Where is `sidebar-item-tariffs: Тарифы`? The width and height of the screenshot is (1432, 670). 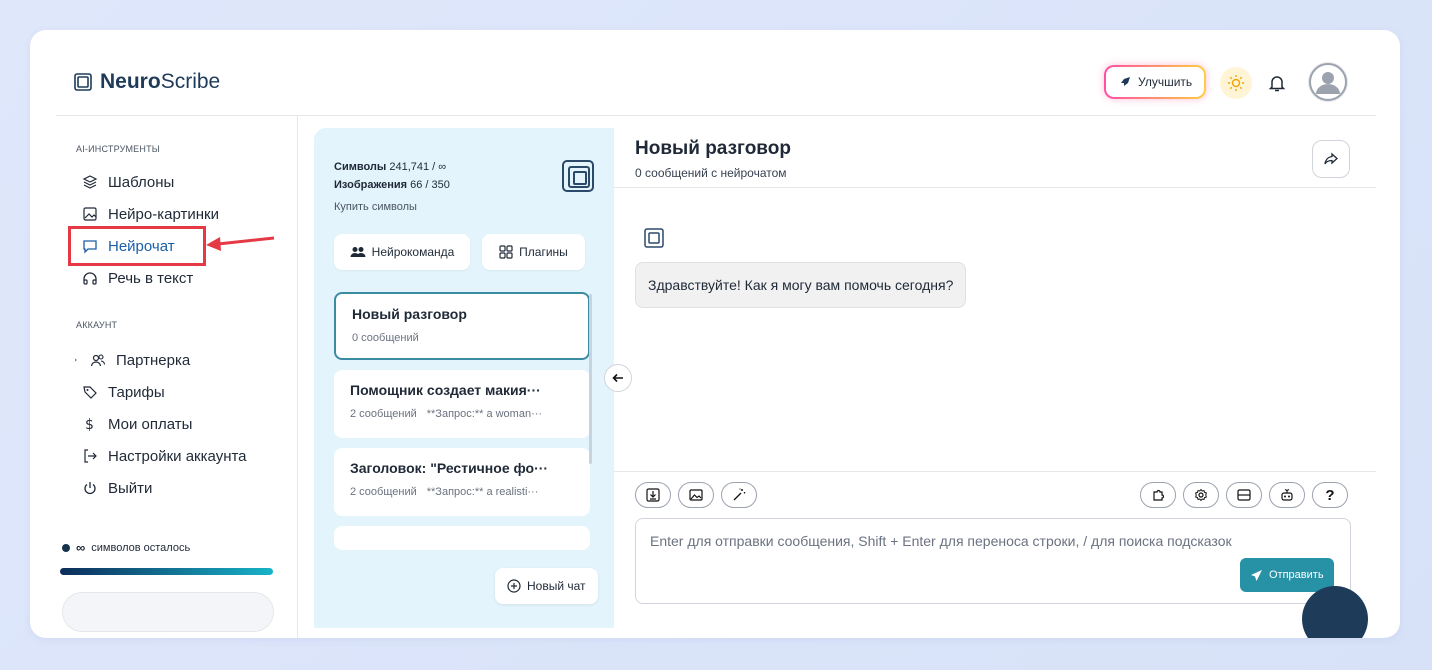 sidebar-item-tariffs: Тарифы is located at coordinates (123, 392).